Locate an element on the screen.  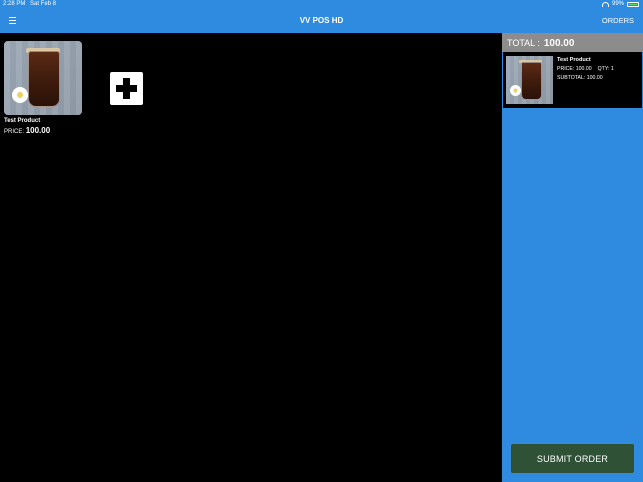
battery-icon is located at coordinates (633, 4).